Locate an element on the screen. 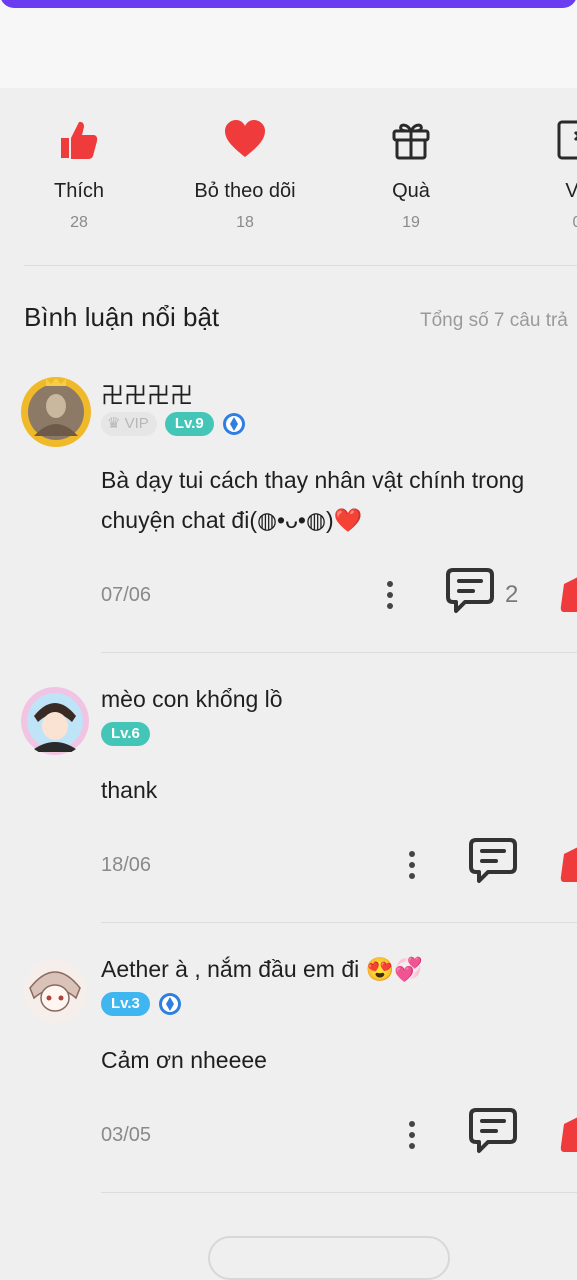 This screenshot has height=1280, width=577. comment-date: 03/05 is located at coordinates (126, 1135).